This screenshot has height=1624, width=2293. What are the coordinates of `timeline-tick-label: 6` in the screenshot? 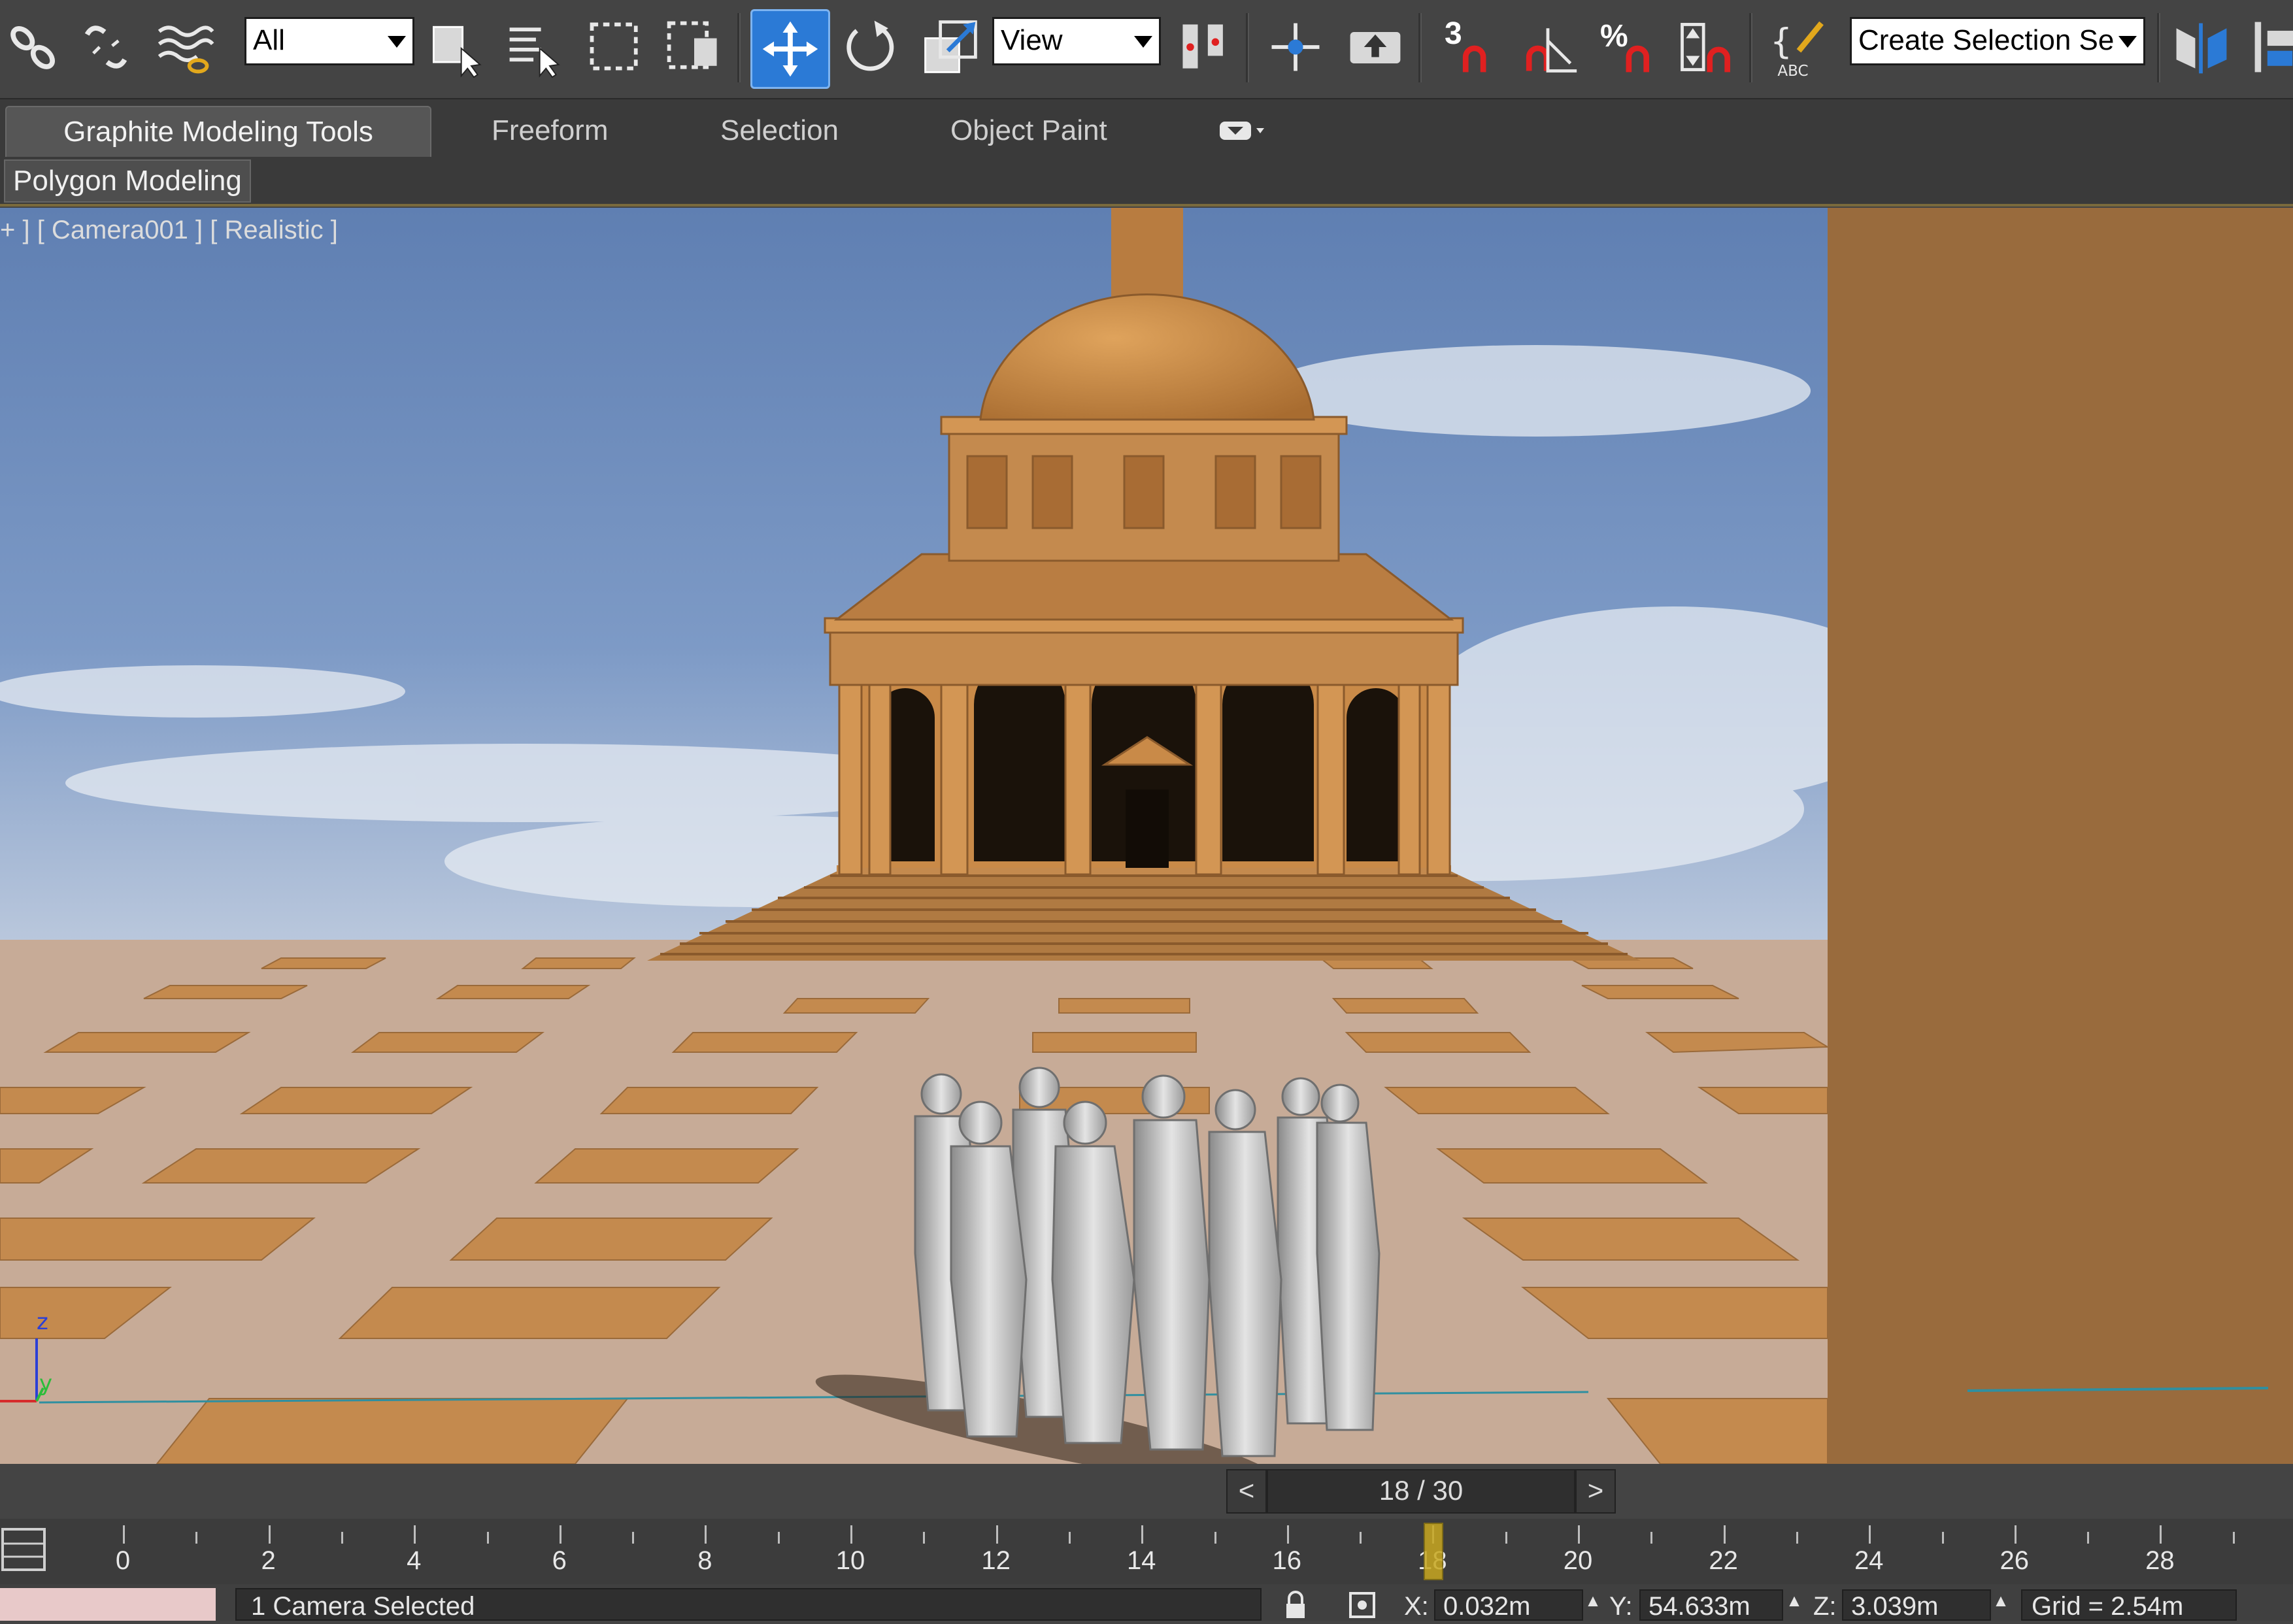 It's located at (559, 1560).